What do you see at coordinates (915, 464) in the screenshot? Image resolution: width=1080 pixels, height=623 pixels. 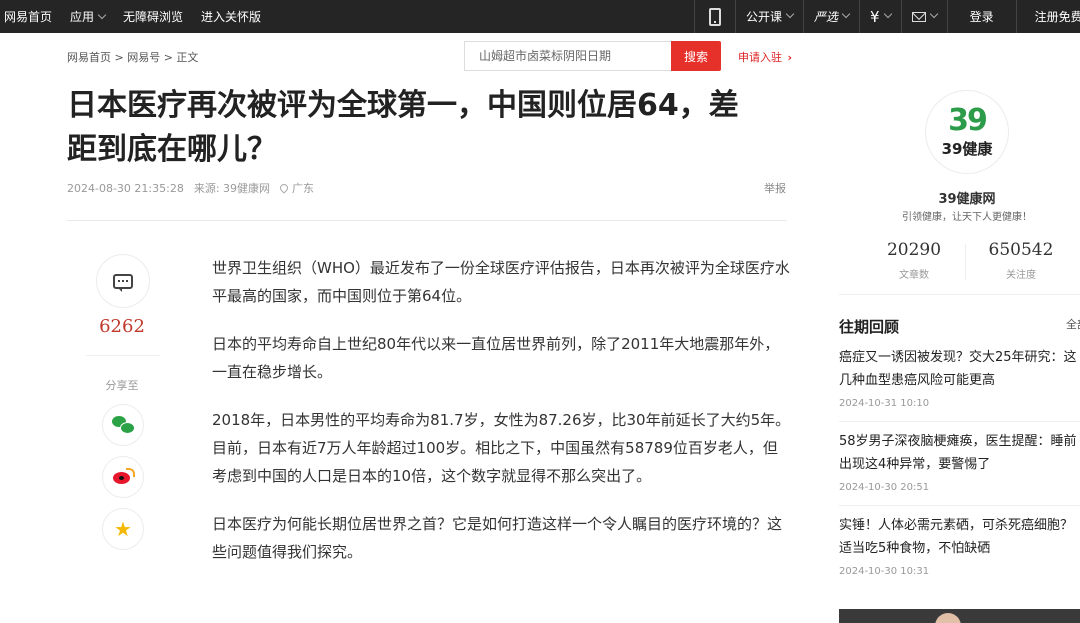 I see `news-title-line: 出现这4种异常，要警惕了` at bounding box center [915, 464].